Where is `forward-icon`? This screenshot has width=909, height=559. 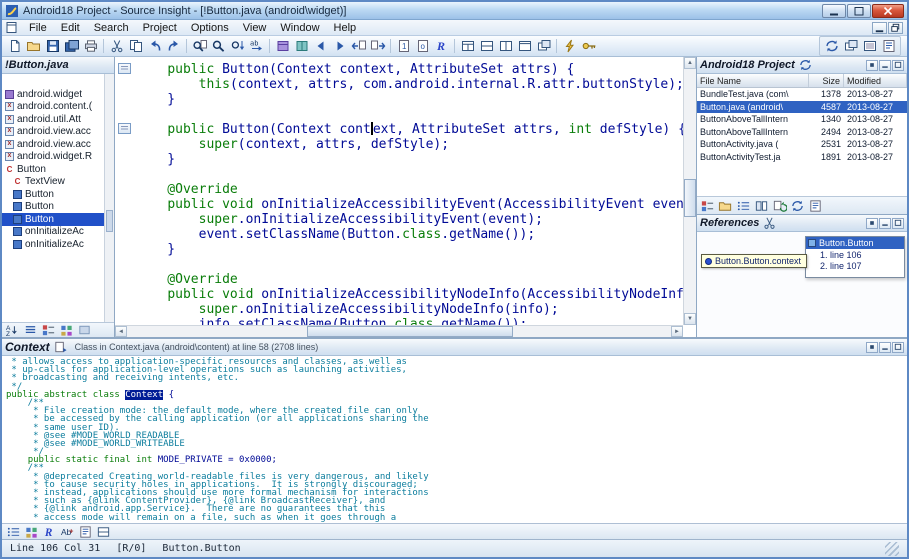
forward-icon is located at coordinates (339, 46).